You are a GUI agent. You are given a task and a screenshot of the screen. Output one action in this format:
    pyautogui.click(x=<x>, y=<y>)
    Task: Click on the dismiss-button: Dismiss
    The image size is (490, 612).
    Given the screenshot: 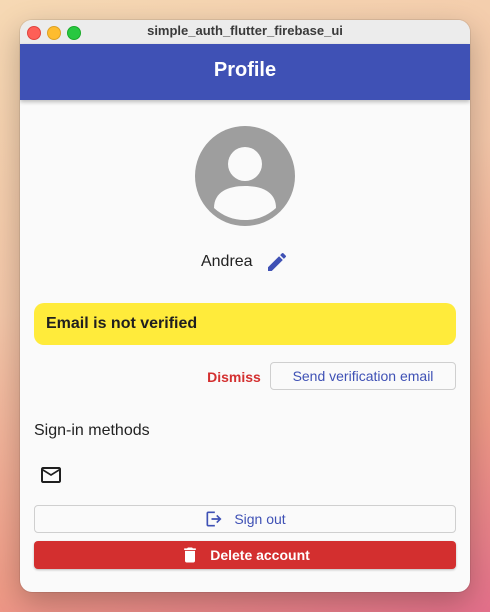 What is the action you would take?
    pyautogui.click(x=234, y=377)
    